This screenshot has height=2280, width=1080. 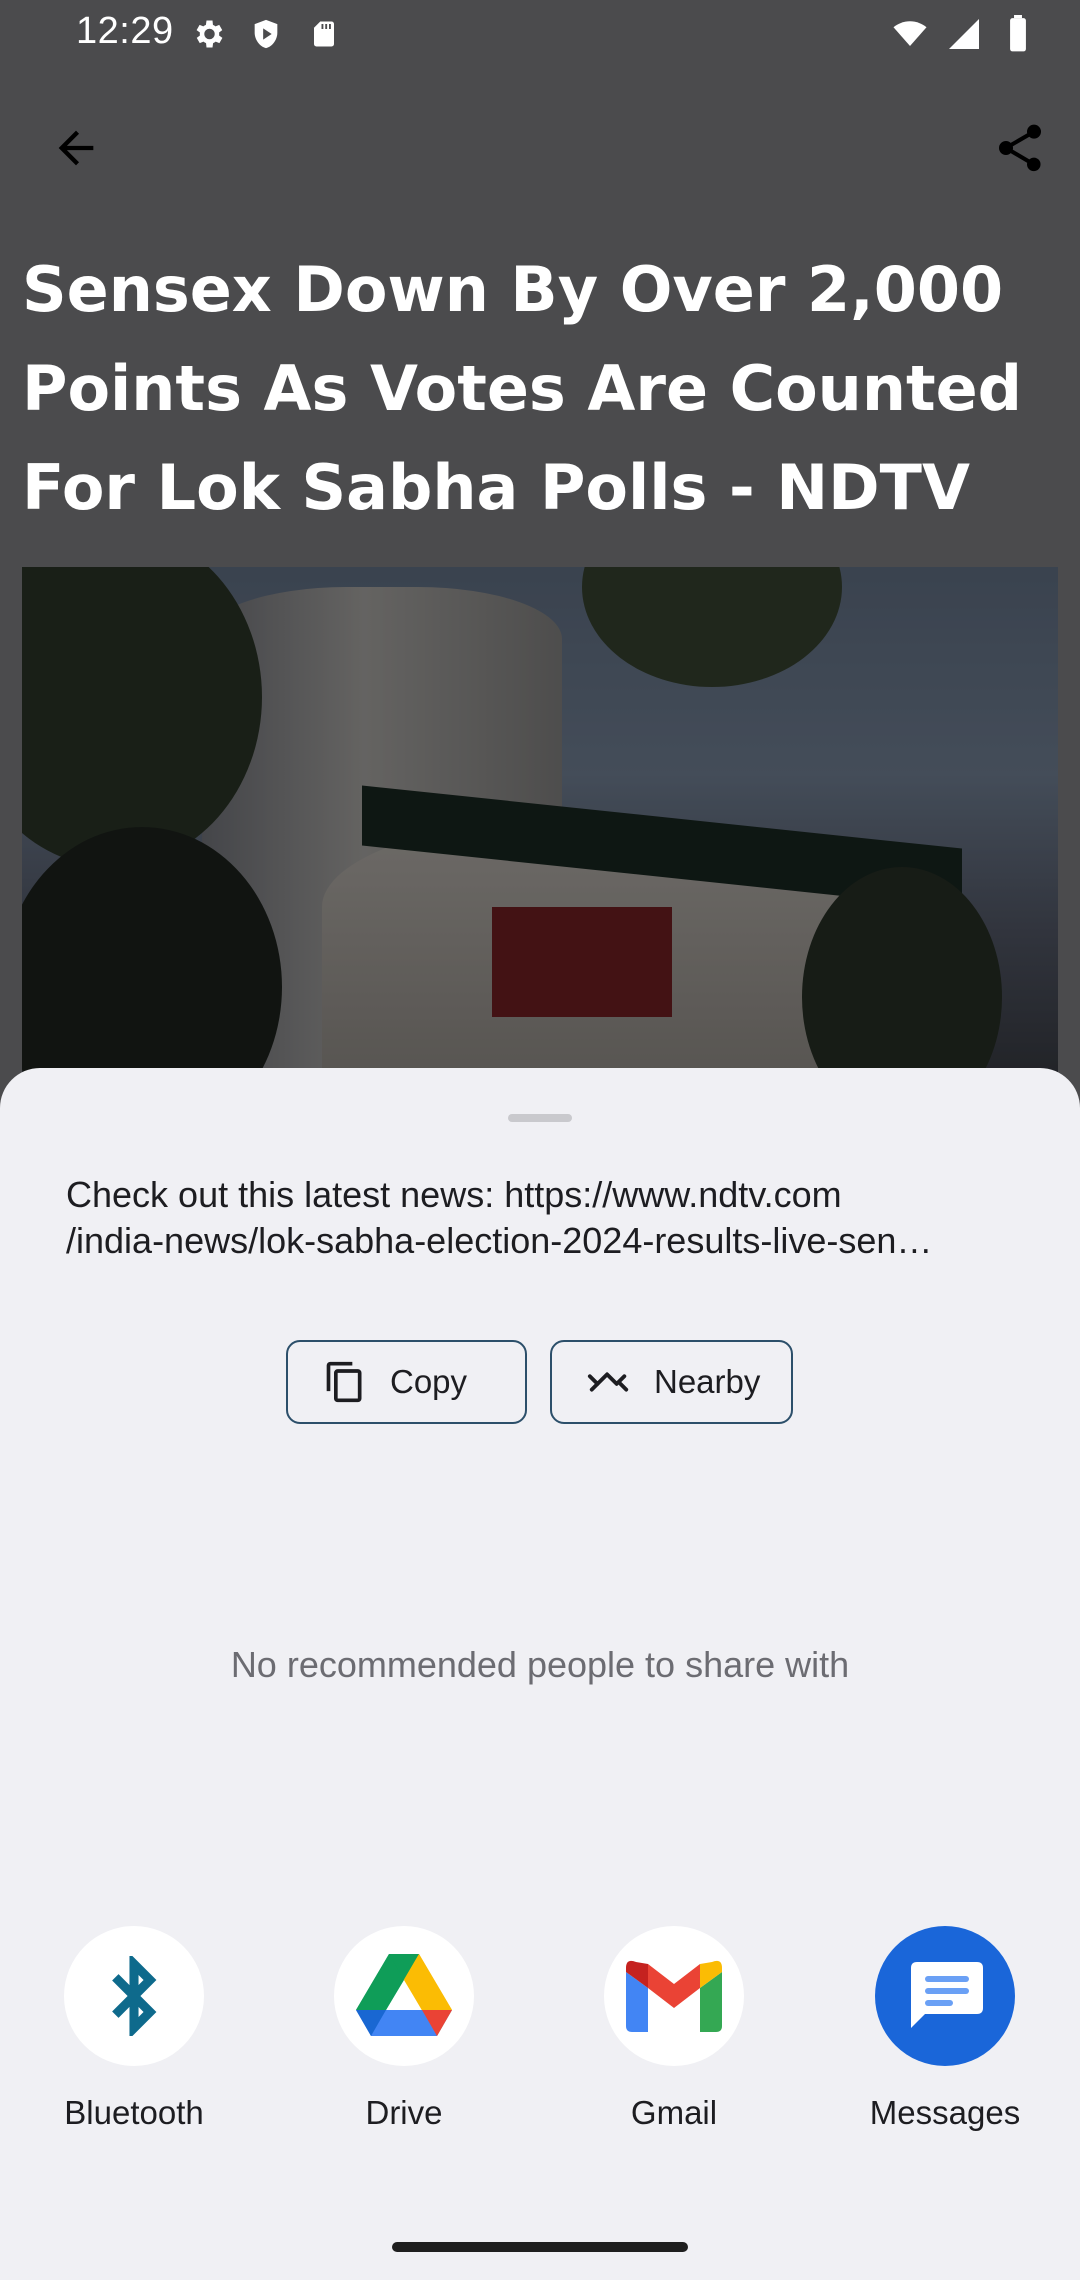 I want to click on nearby-share-icon, so click(x=609, y=1382).